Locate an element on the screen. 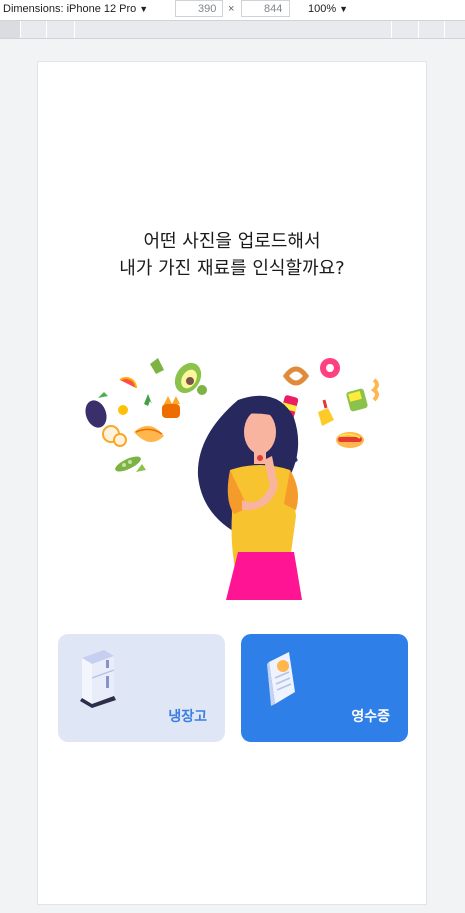 This screenshot has width=465, height=913. question-line-2: 내가 가진 재료를 인식할까요? is located at coordinates (232, 268).